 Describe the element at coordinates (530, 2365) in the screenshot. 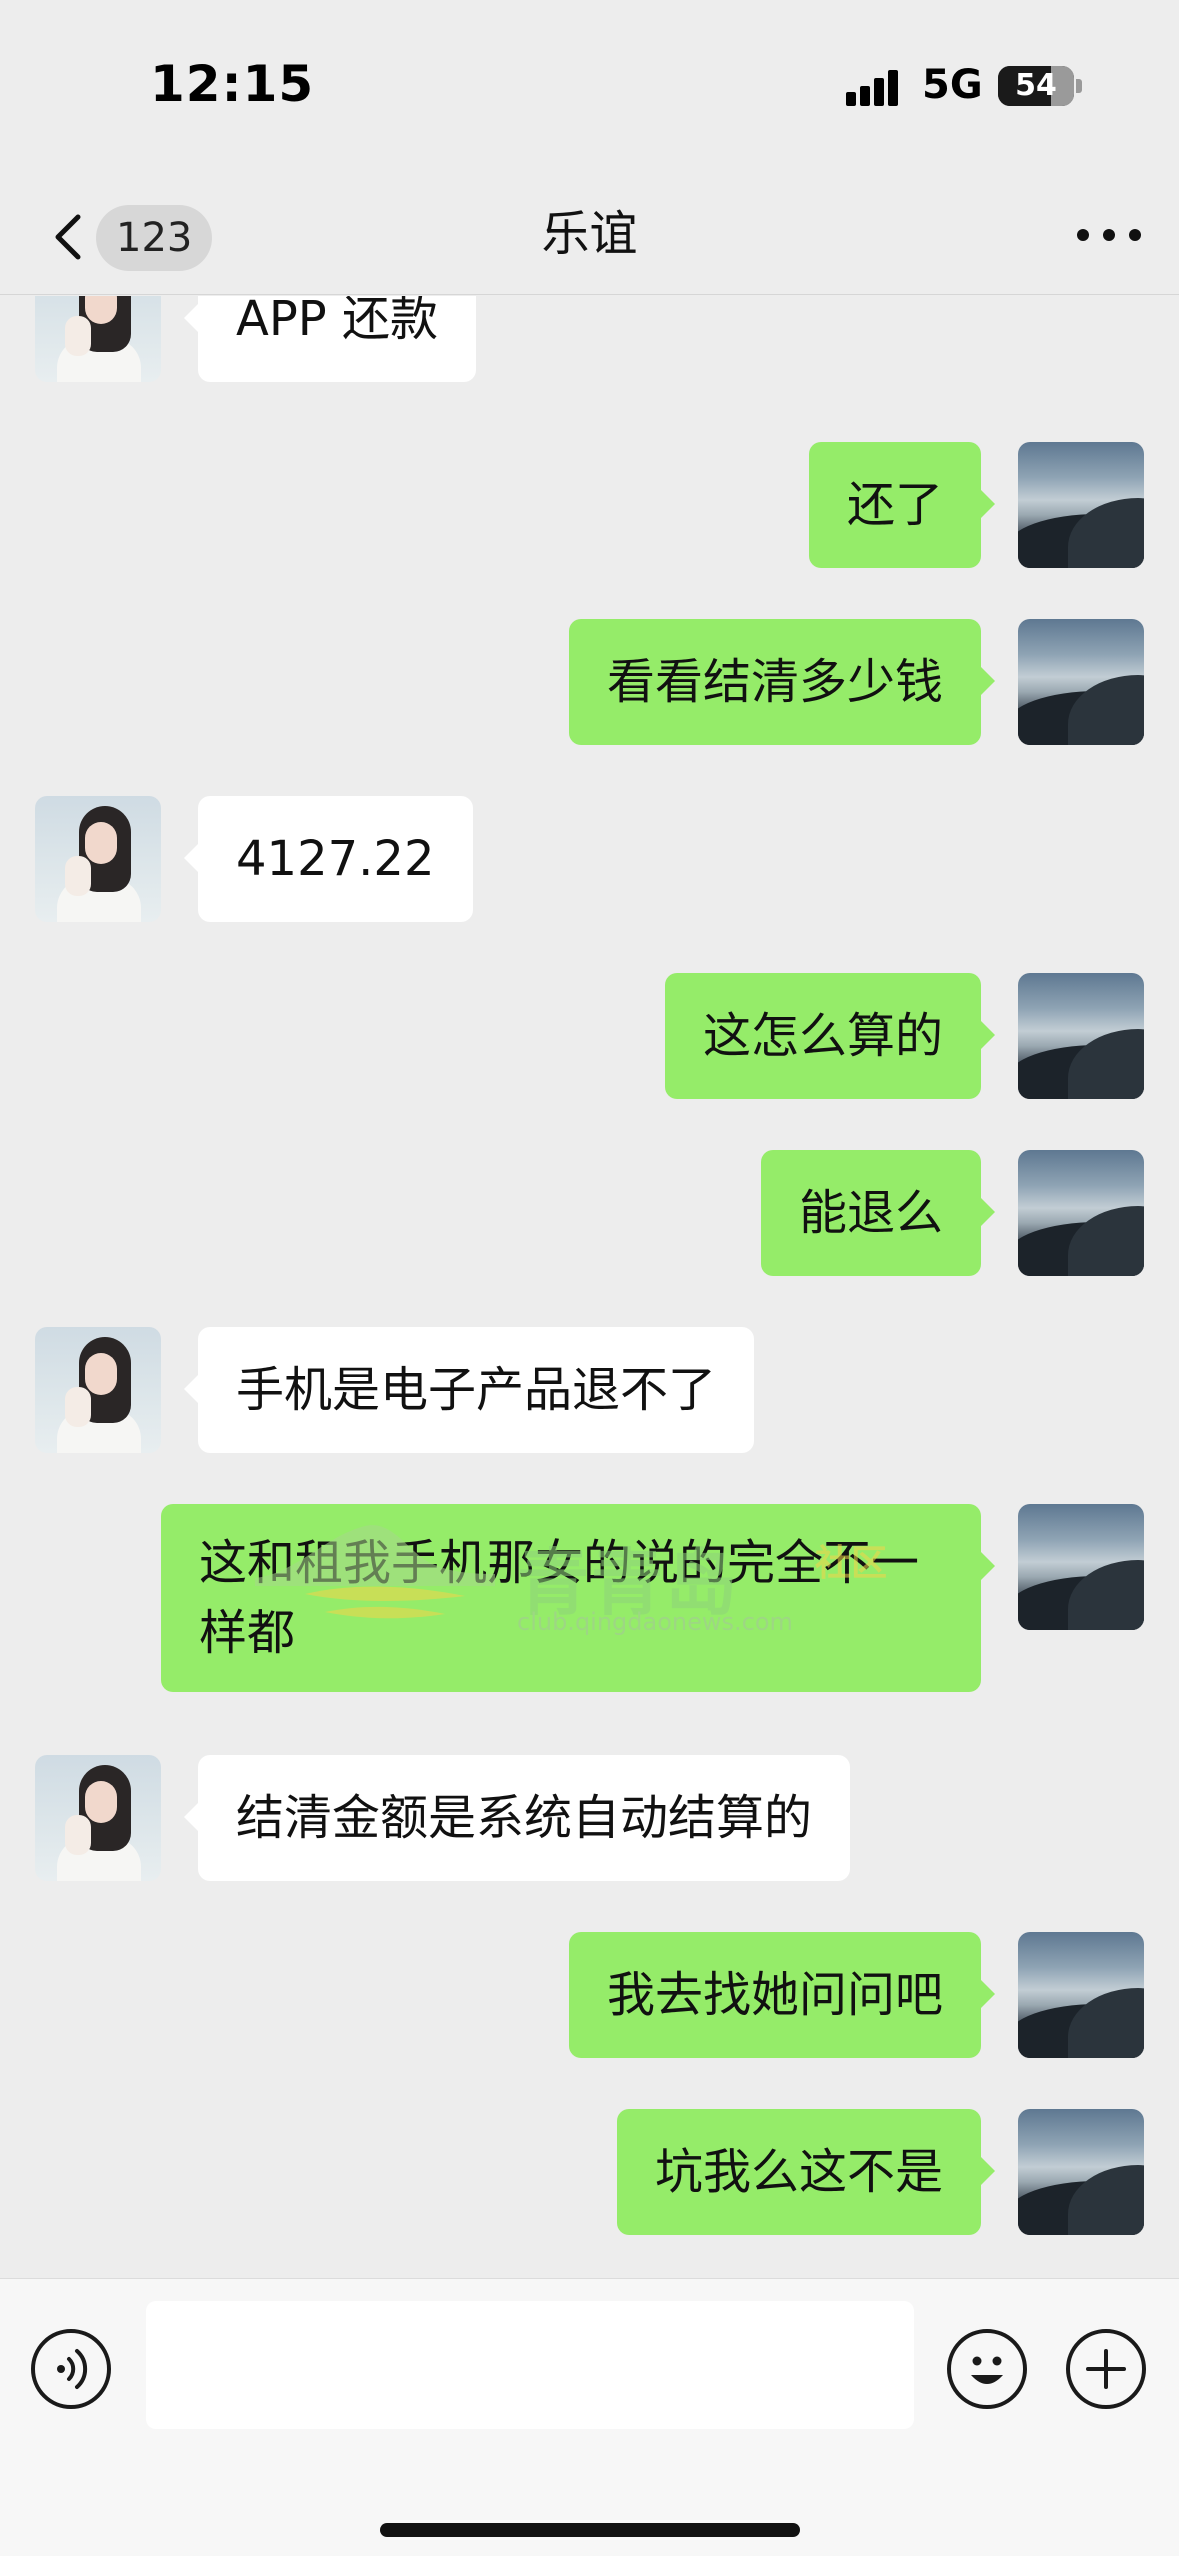

I see `message-input` at that location.